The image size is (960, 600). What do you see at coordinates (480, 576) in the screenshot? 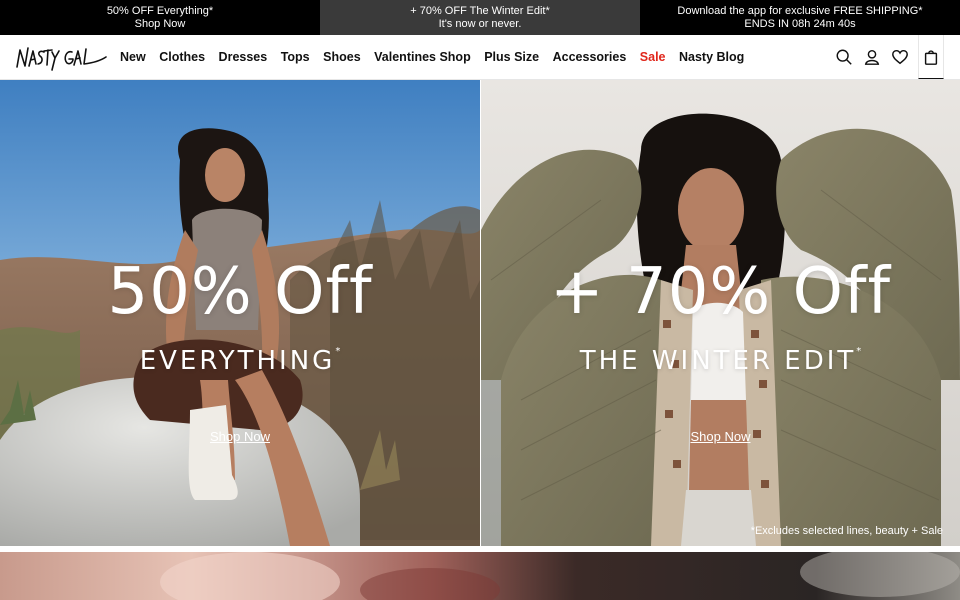
I see `next-section-preview` at bounding box center [480, 576].